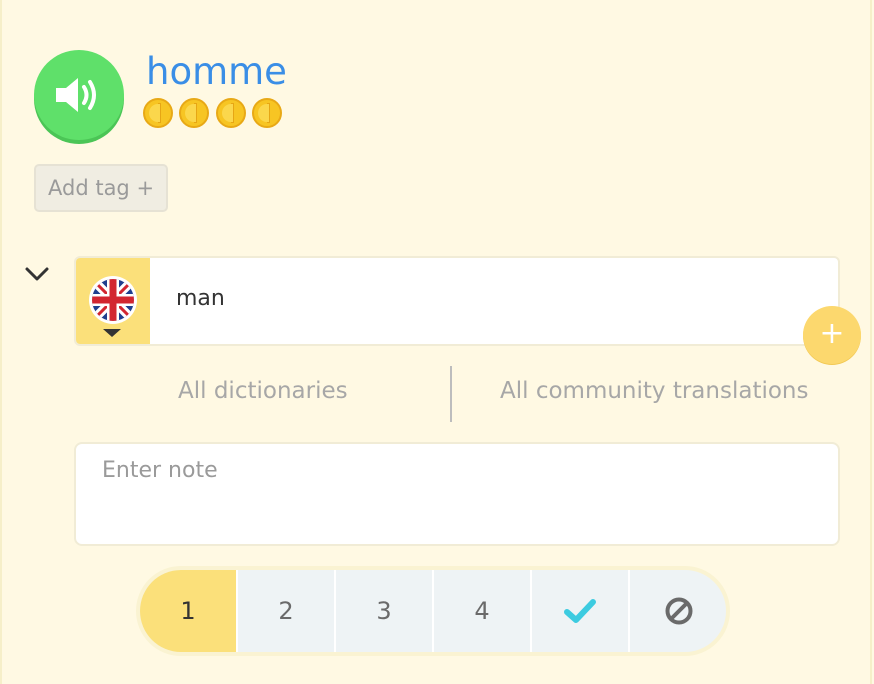  I want to click on status-rating-bar: 1 2 3 4, so click(433, 611).